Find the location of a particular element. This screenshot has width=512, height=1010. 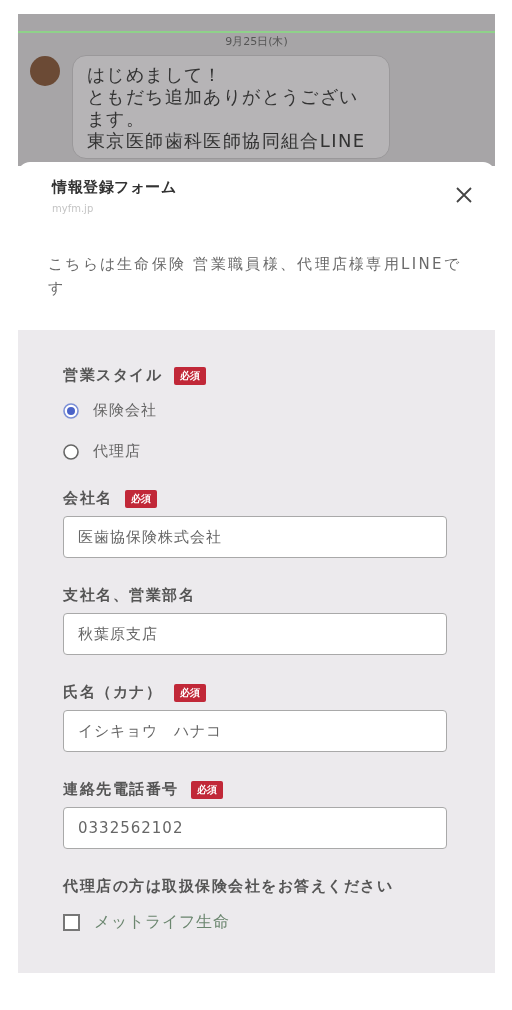

date-label: 9月25日(木) is located at coordinates (256, 41).